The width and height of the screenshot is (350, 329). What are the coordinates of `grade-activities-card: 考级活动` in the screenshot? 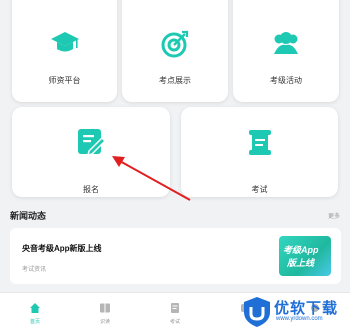 It's located at (286, 51).